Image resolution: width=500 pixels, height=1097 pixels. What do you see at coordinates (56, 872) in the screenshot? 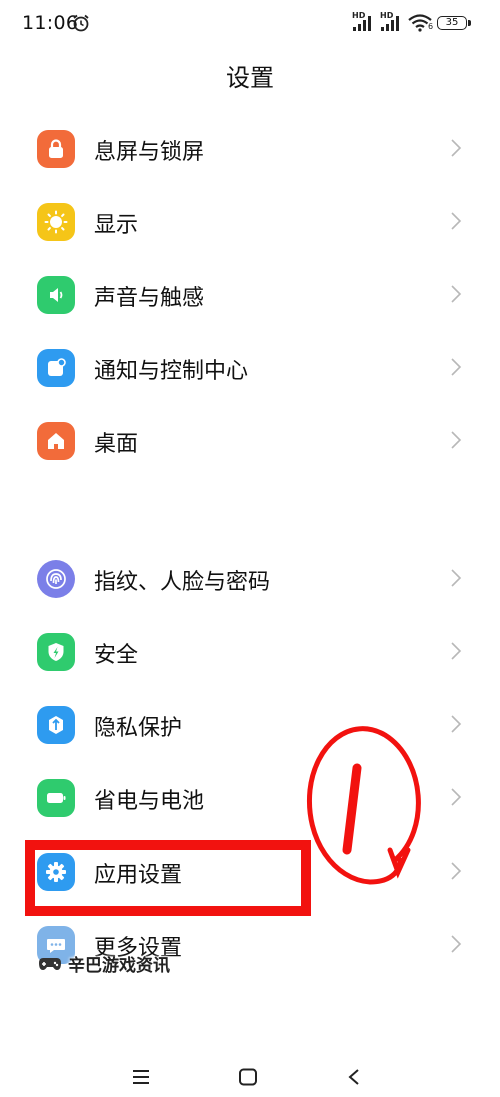
I see `gear-icon` at bounding box center [56, 872].